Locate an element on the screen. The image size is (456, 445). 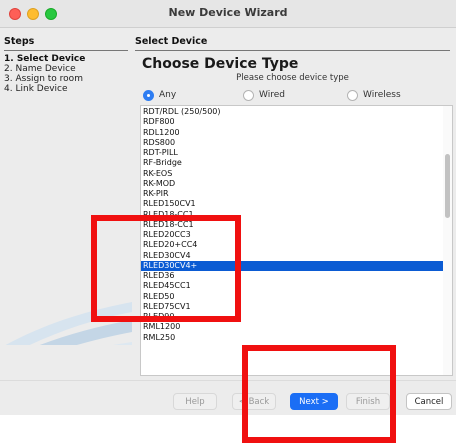
step-label: Select Device is located at coordinates (51, 59).